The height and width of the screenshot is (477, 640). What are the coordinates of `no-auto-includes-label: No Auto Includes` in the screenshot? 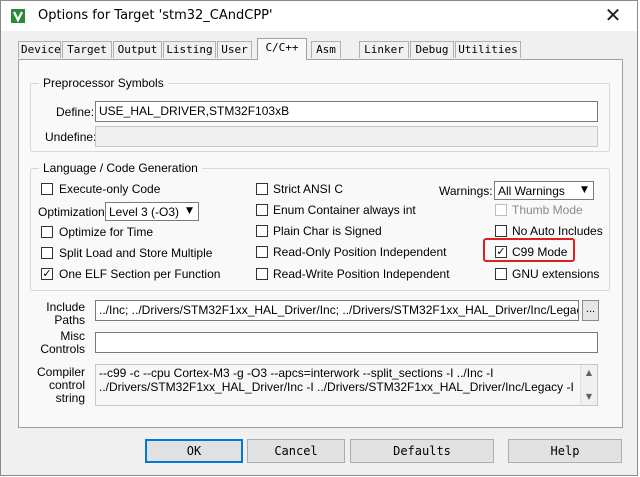 It's located at (557, 231).